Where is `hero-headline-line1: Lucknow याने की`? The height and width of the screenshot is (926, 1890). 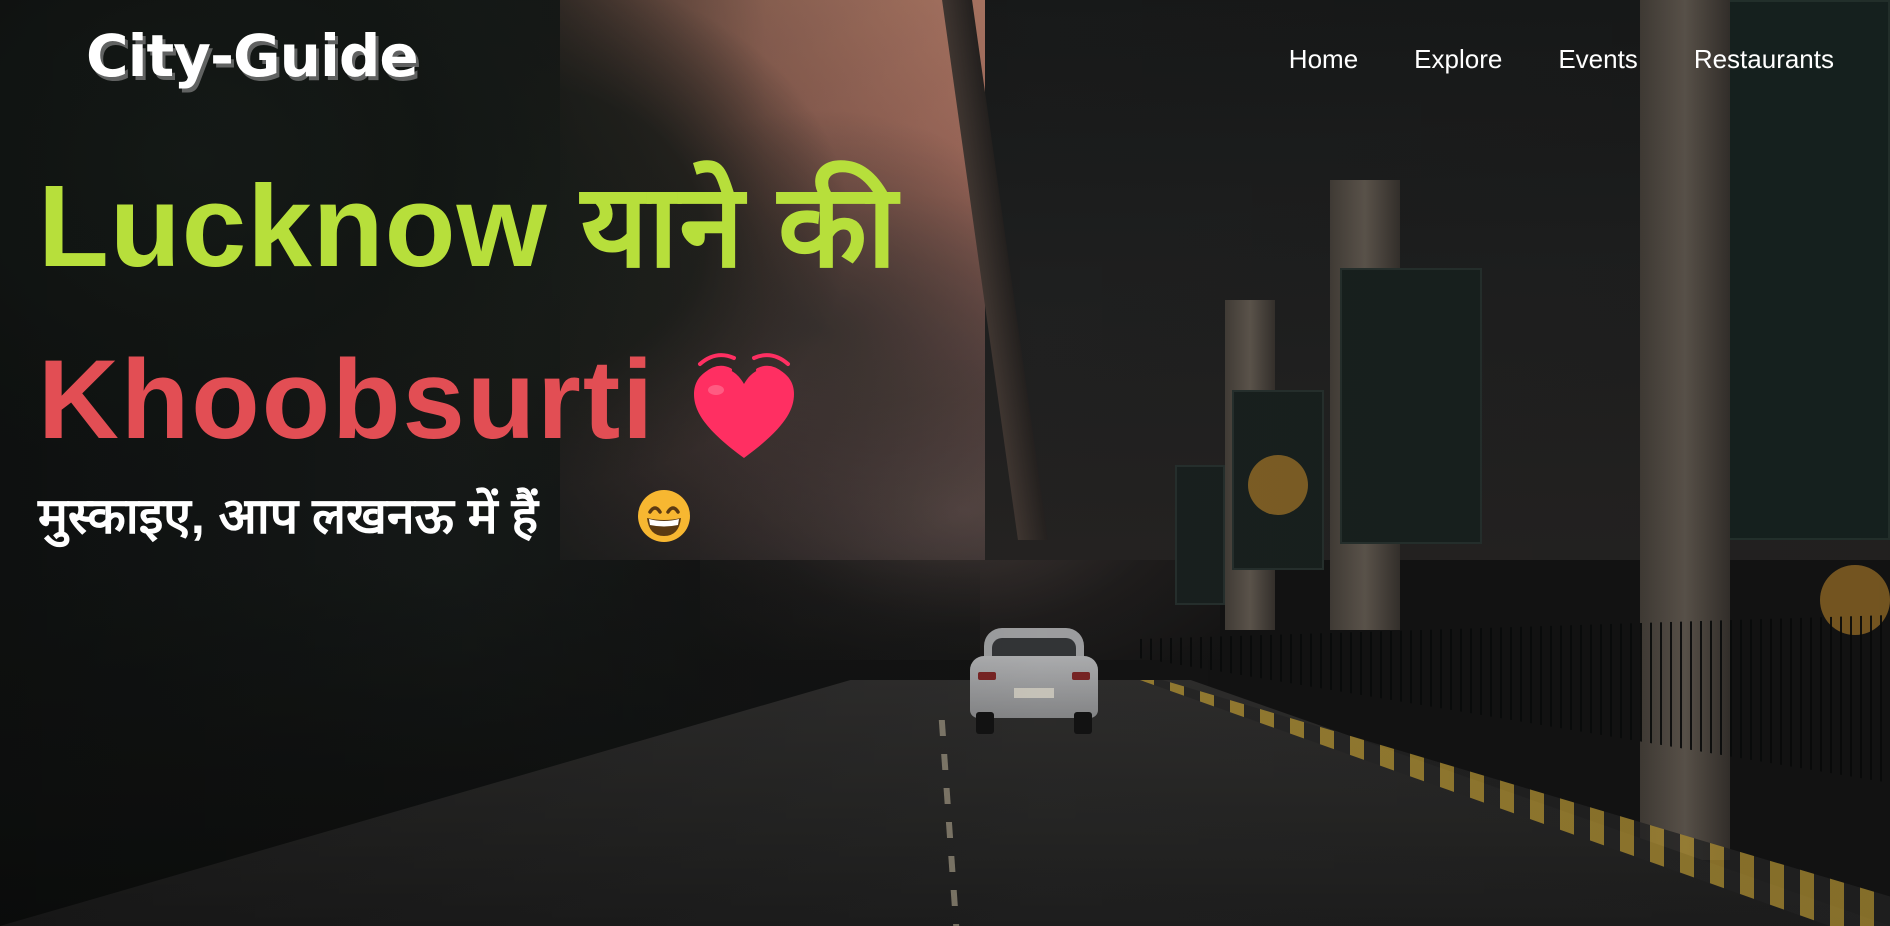 hero-headline-line1: Lucknow याने की is located at coordinates (468, 226).